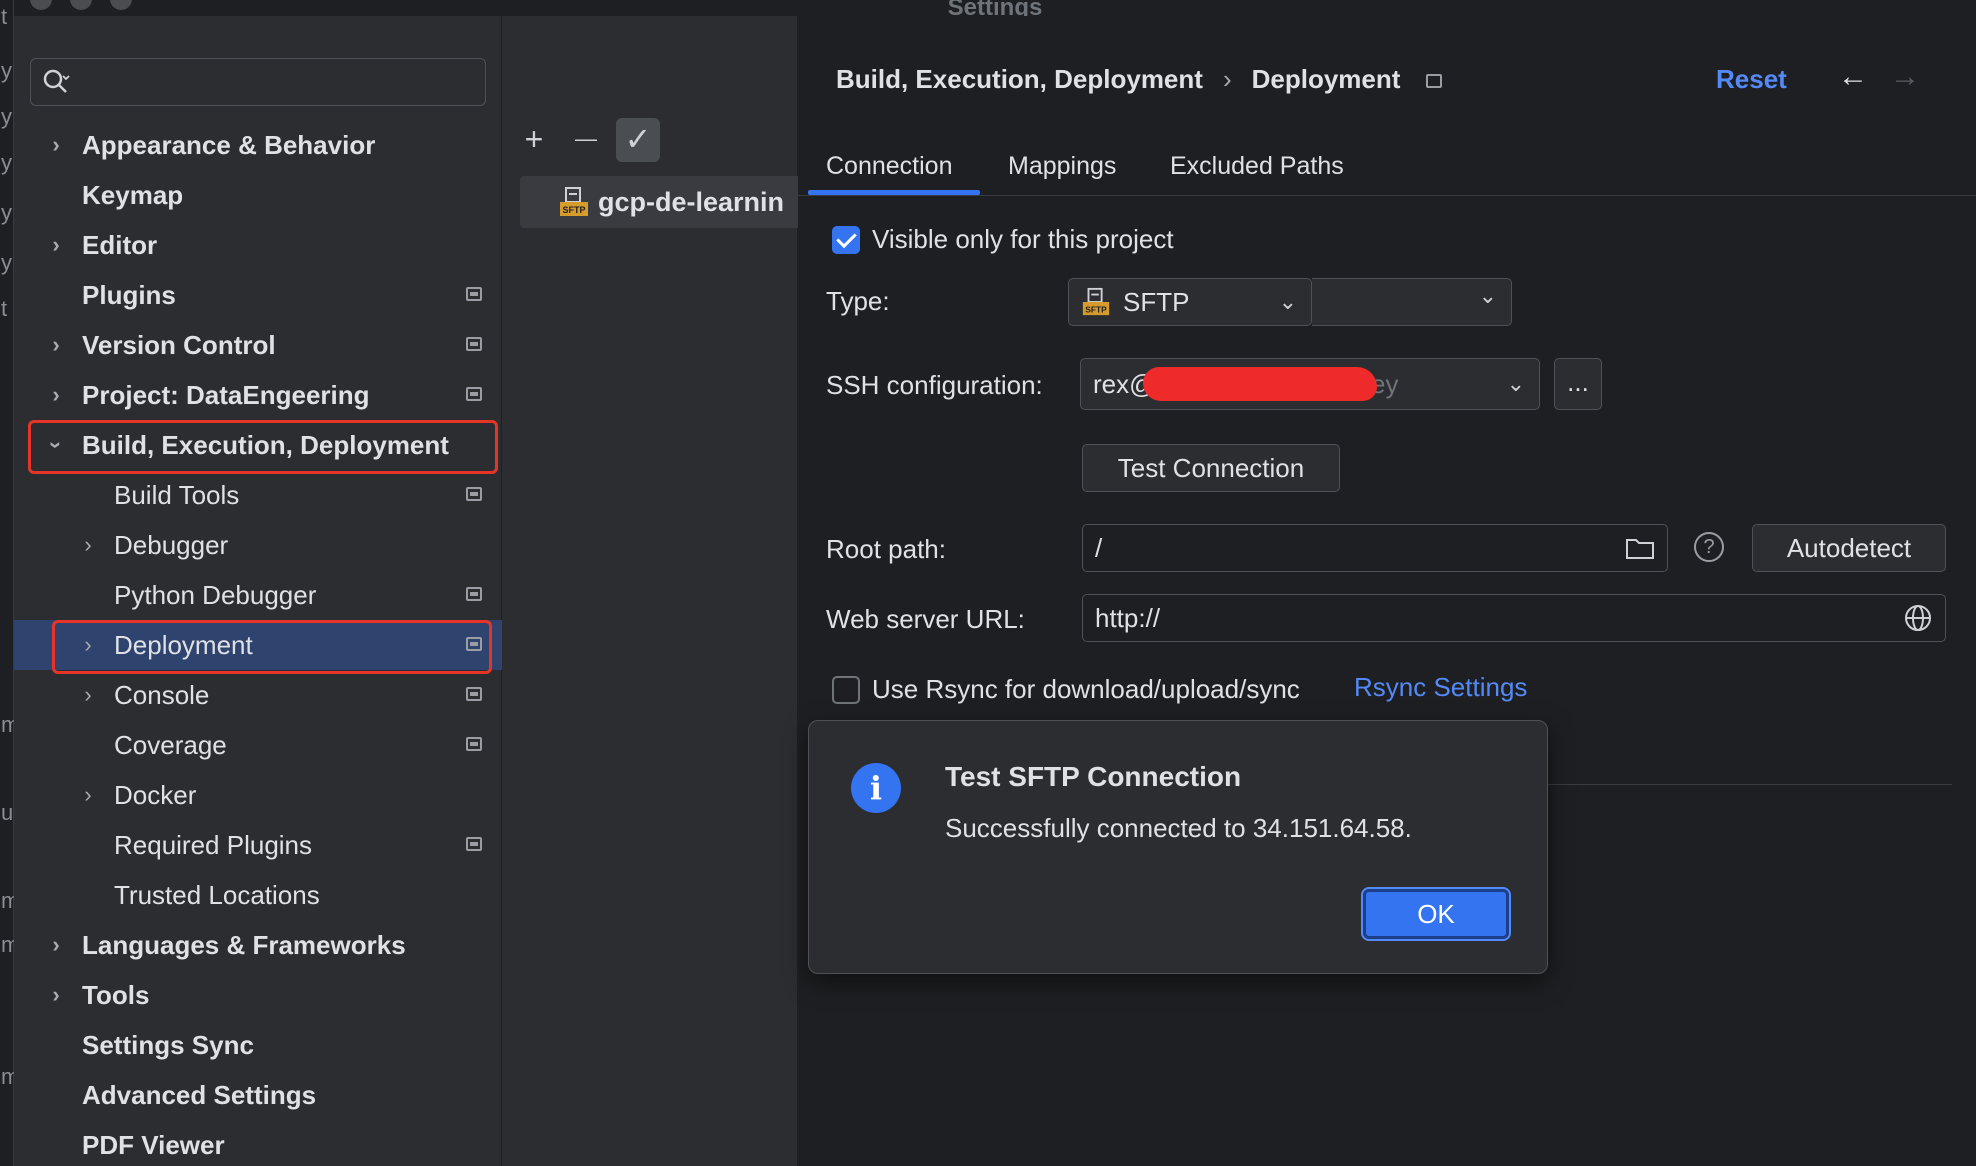 The height and width of the screenshot is (1166, 1976). Describe the element at coordinates (1640, 548) in the screenshot. I see `folder-icon` at that location.